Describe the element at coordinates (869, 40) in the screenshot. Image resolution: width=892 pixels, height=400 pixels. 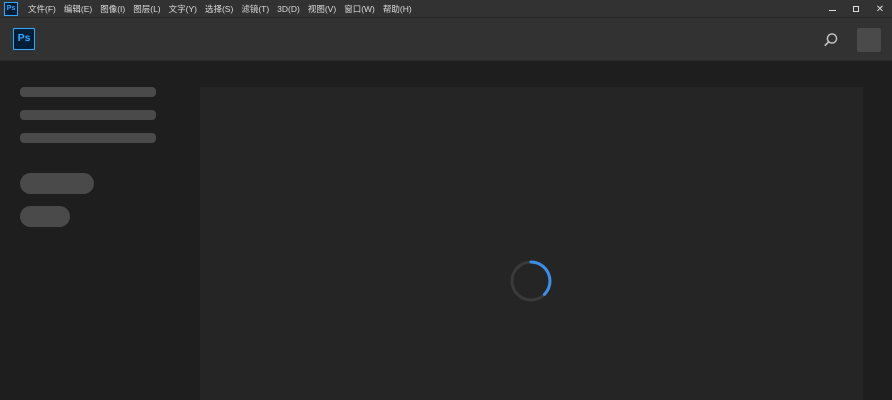
I see `avatar` at that location.